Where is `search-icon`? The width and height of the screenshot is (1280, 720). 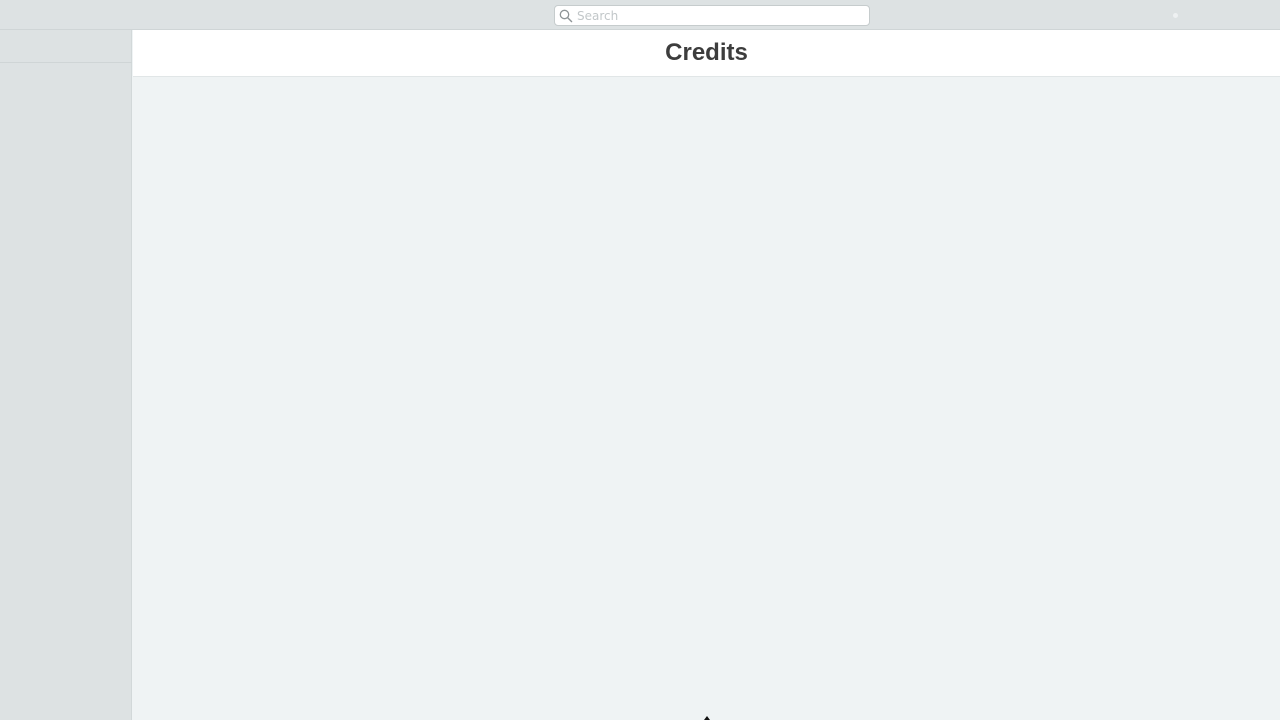
search-icon is located at coordinates (566, 16).